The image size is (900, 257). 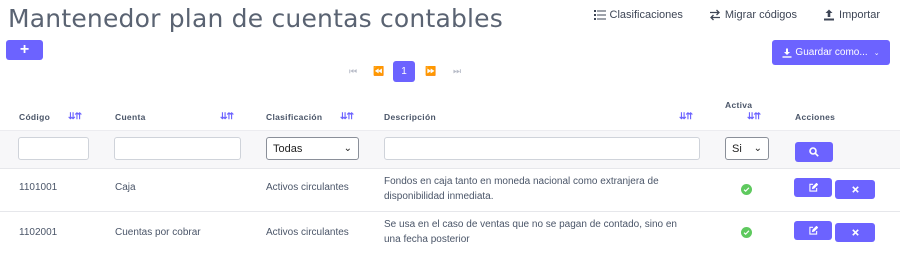 What do you see at coordinates (542, 148) in the screenshot?
I see `descripcion-filter-input` at bounding box center [542, 148].